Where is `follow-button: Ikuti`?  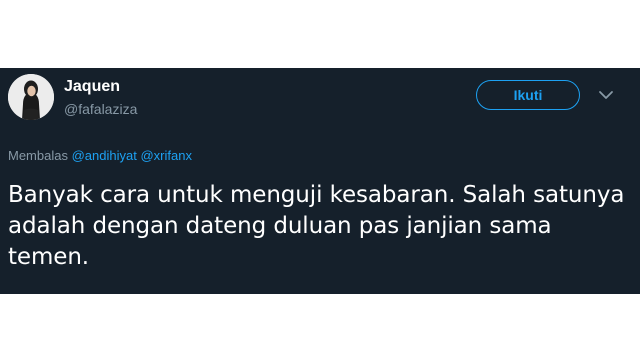
follow-button: Ikuti is located at coordinates (528, 95).